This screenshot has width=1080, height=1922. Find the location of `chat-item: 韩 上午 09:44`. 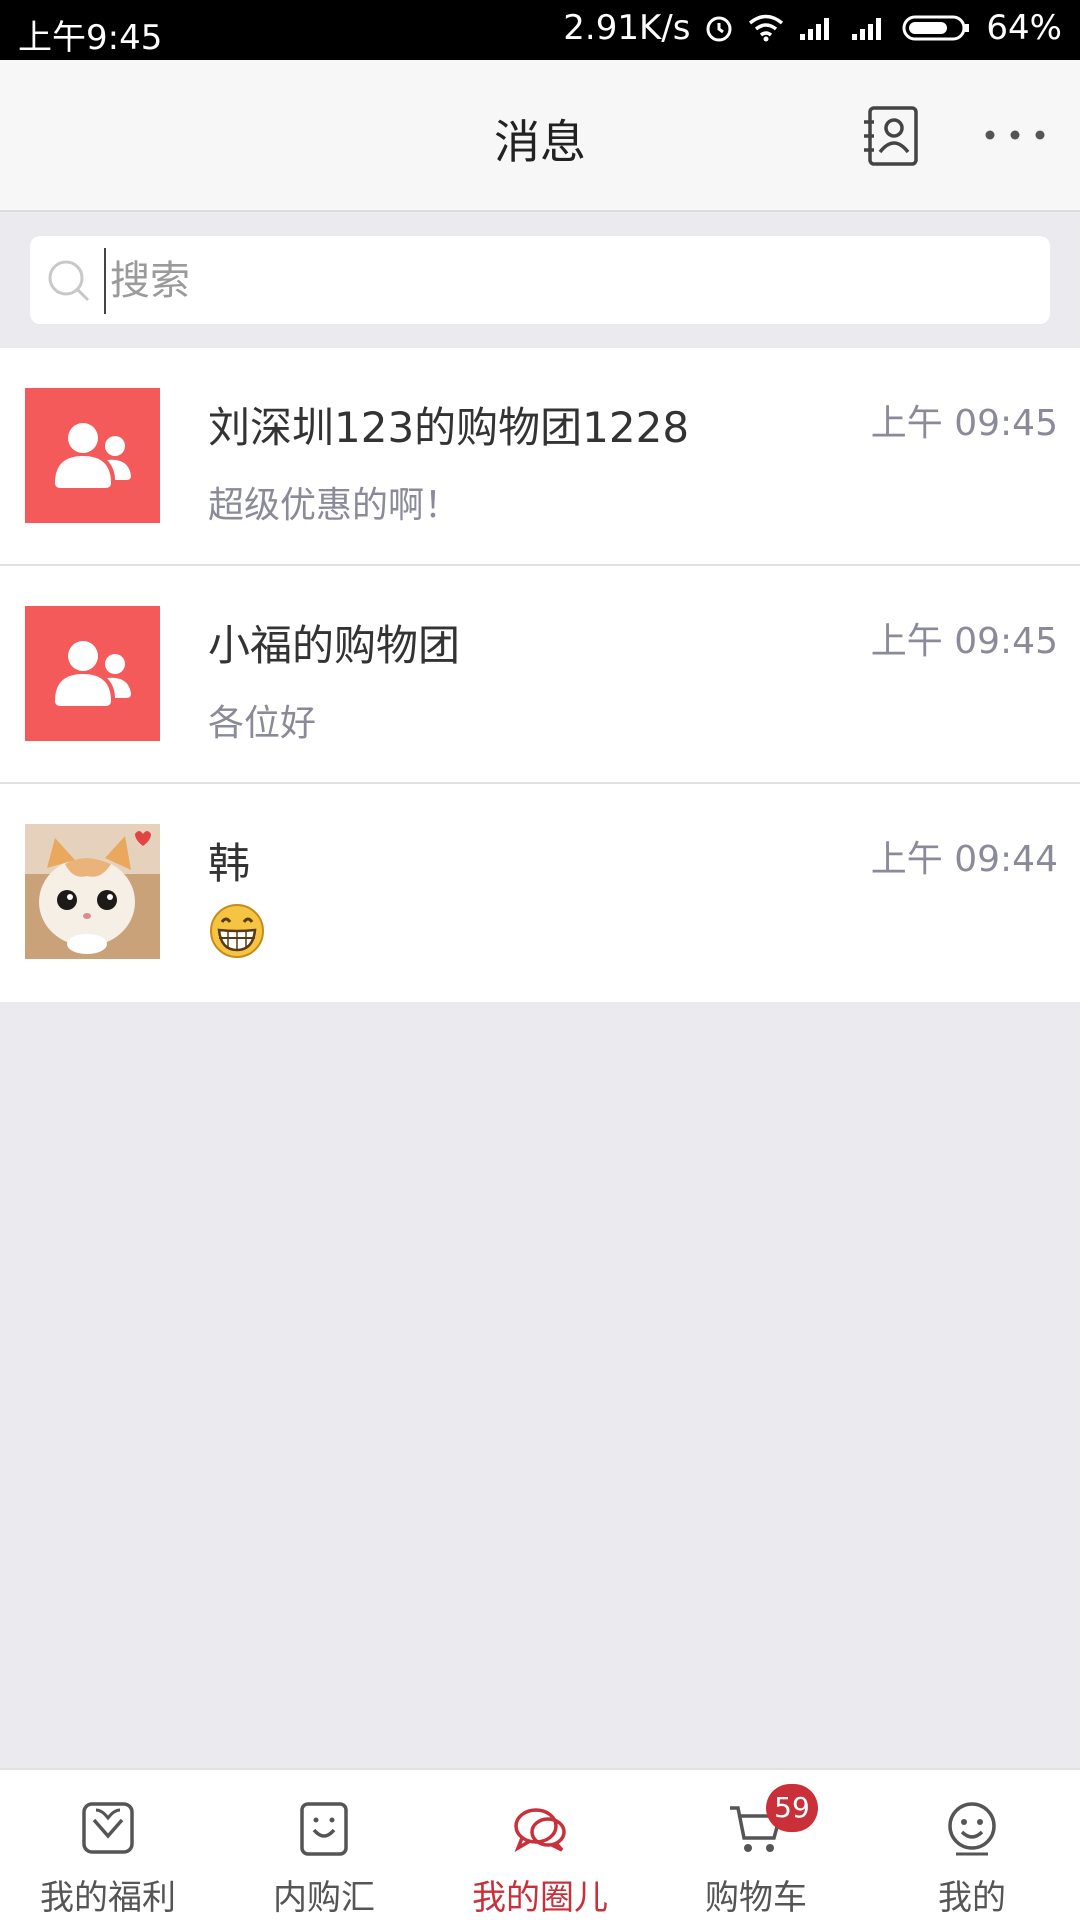

chat-item: 韩 上午 09:44 is located at coordinates (540, 893).